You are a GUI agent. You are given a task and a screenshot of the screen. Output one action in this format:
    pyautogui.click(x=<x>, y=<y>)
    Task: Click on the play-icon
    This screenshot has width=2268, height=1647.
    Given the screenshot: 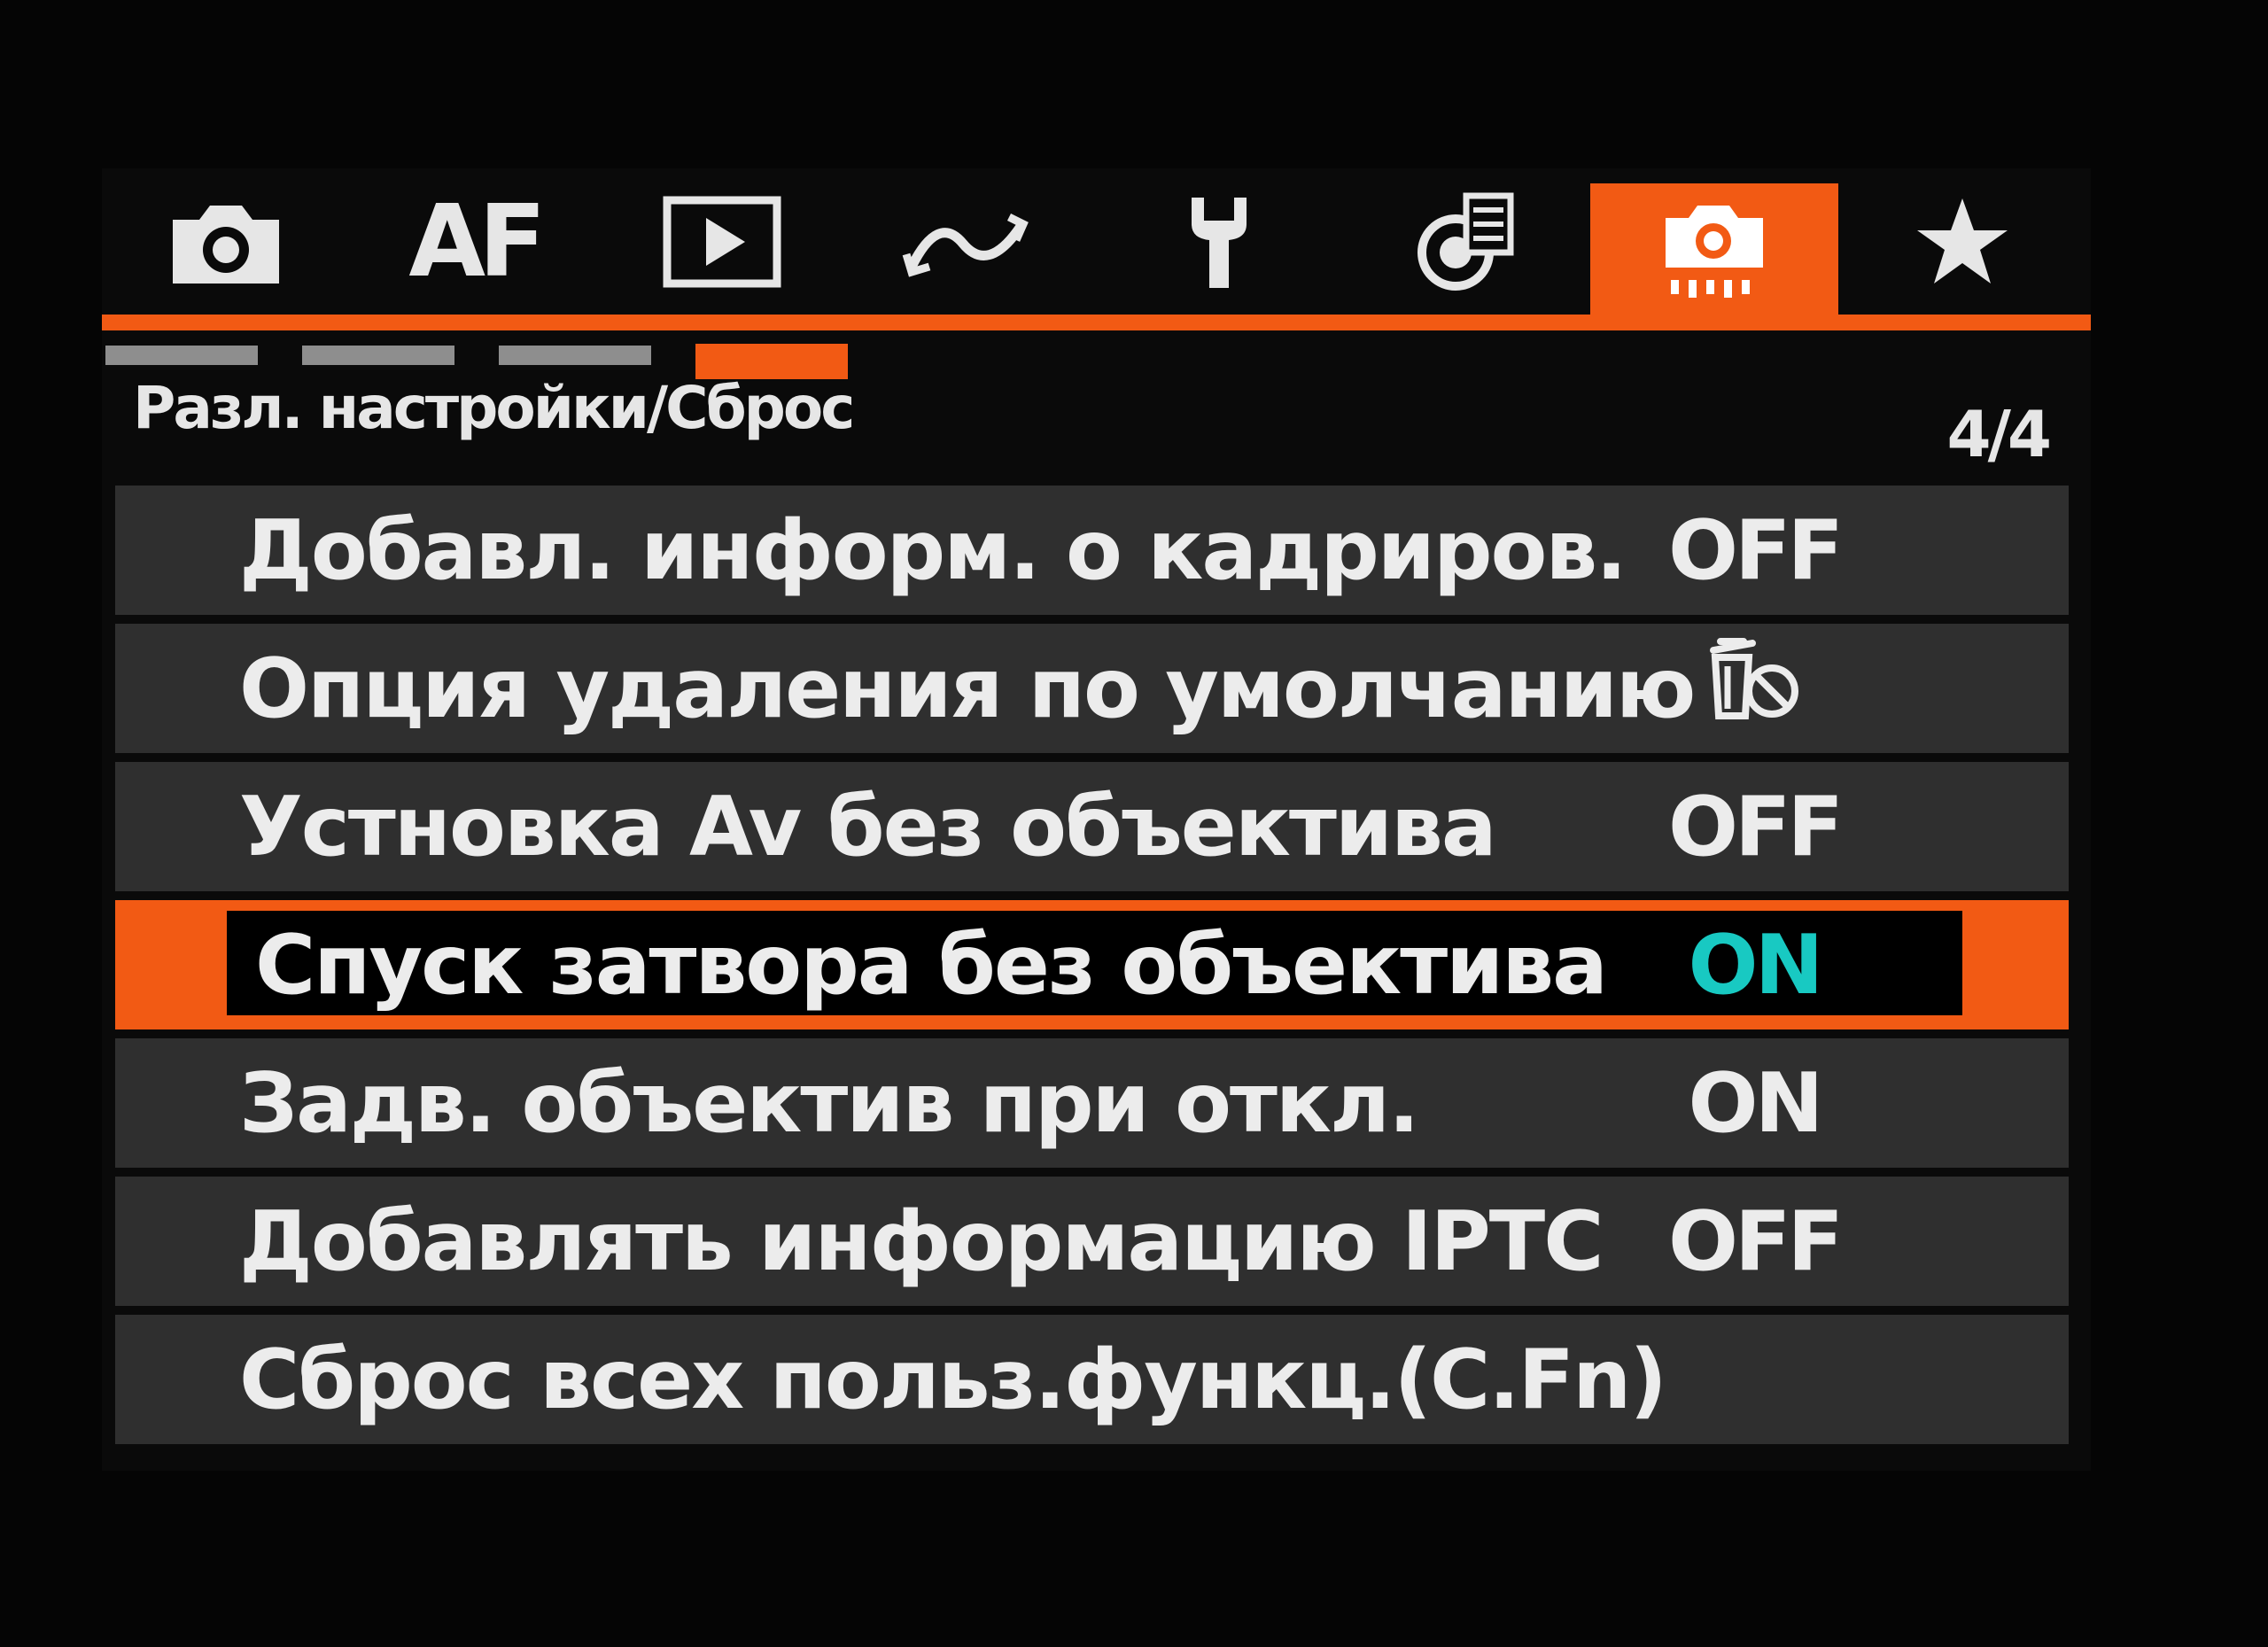 What is the action you would take?
    pyautogui.click(x=722, y=241)
    